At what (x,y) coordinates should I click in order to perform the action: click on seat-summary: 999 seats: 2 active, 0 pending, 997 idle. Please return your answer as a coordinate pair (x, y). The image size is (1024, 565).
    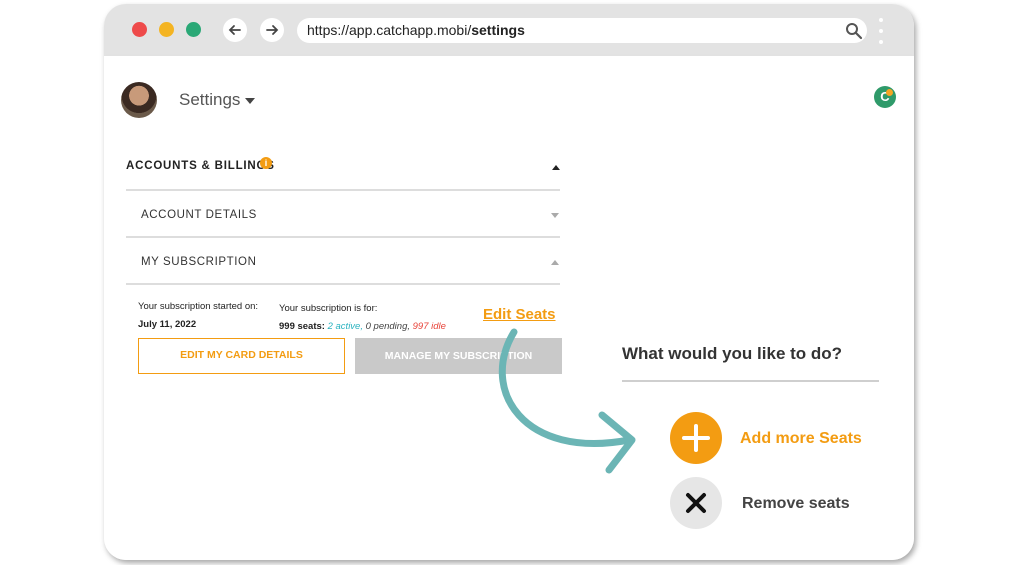
    Looking at the image, I should click on (362, 326).